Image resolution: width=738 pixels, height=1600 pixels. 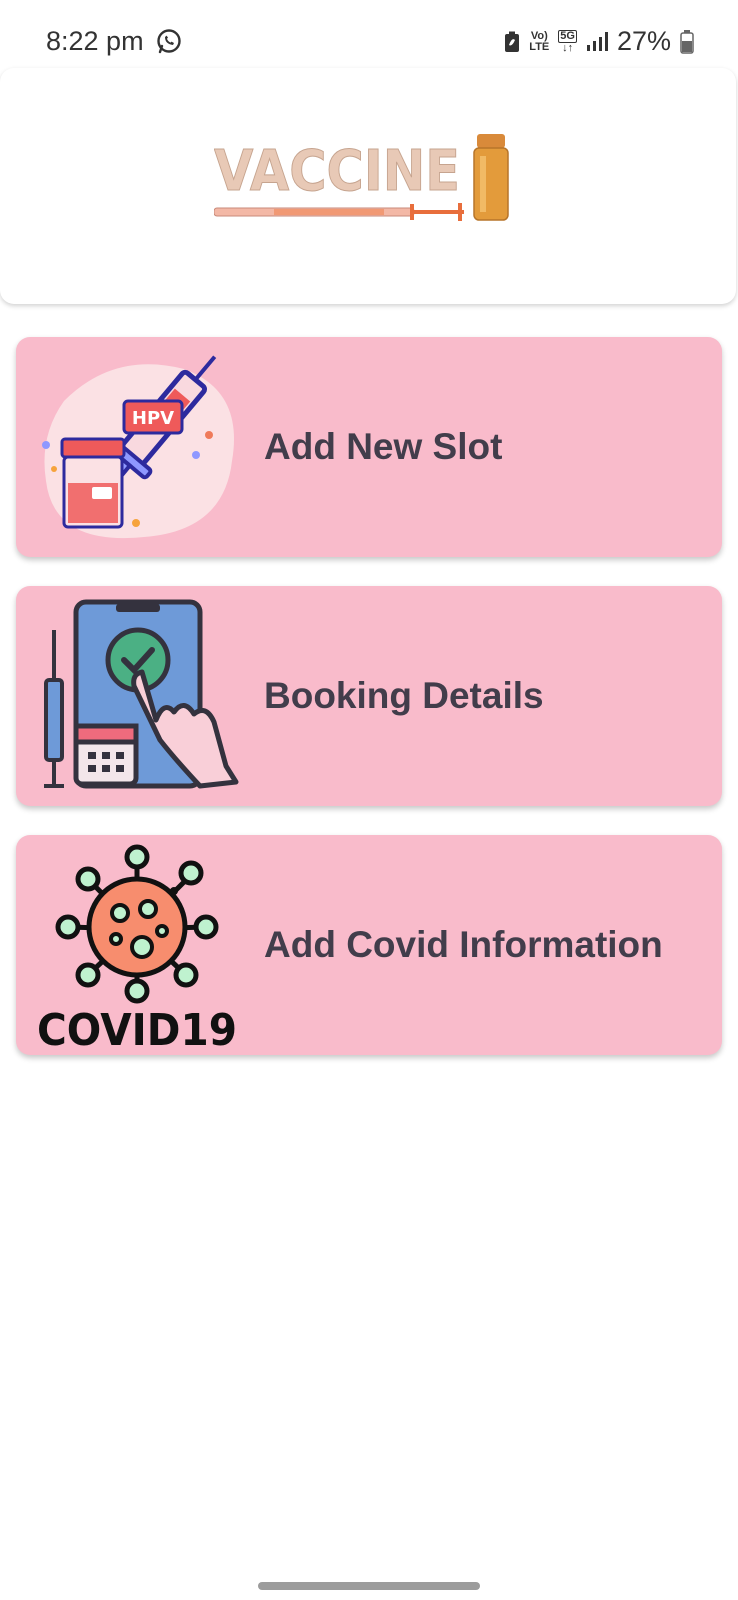 I want to click on covid19-caption: COVID19, so click(x=137, y=1028).